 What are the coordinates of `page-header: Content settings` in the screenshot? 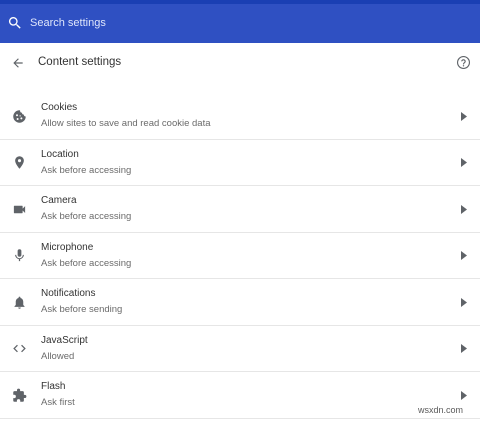 It's located at (240, 63).